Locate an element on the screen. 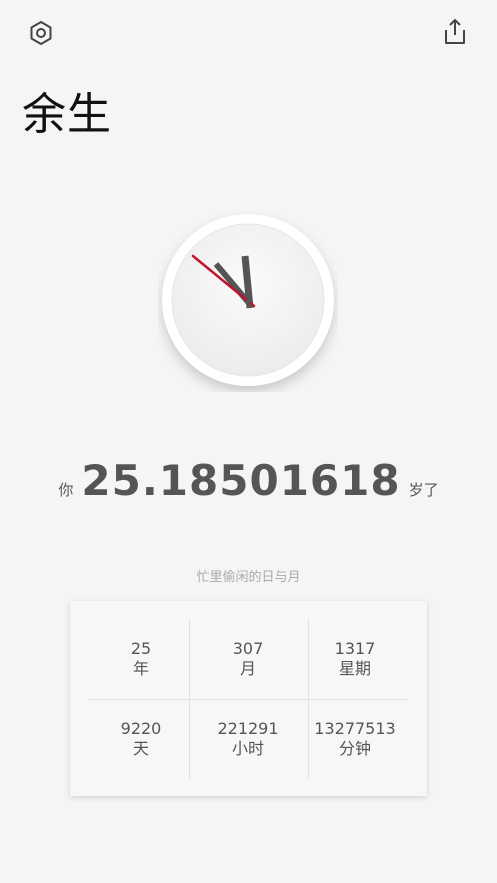  settings-button is located at coordinates (41, 33).